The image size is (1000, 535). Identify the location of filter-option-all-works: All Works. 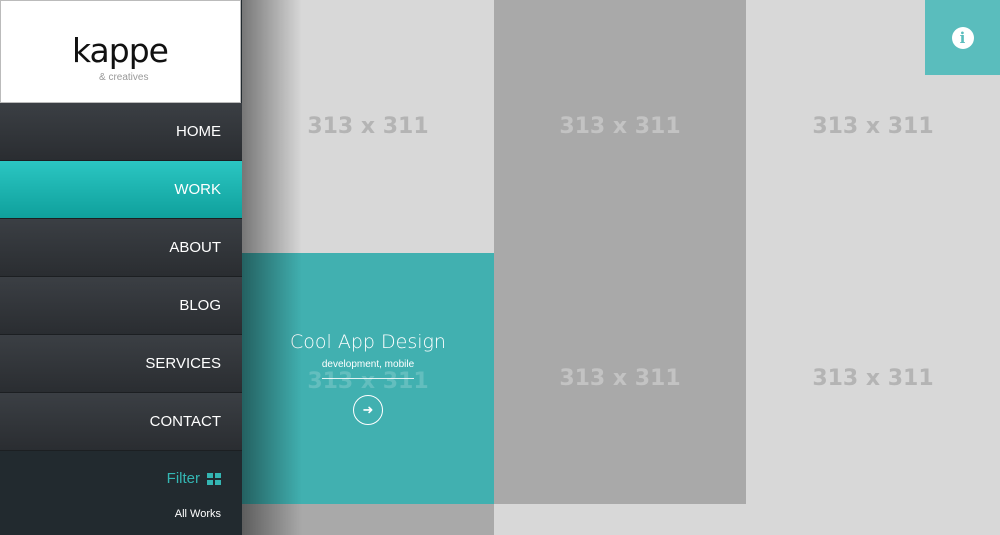
(198, 514).